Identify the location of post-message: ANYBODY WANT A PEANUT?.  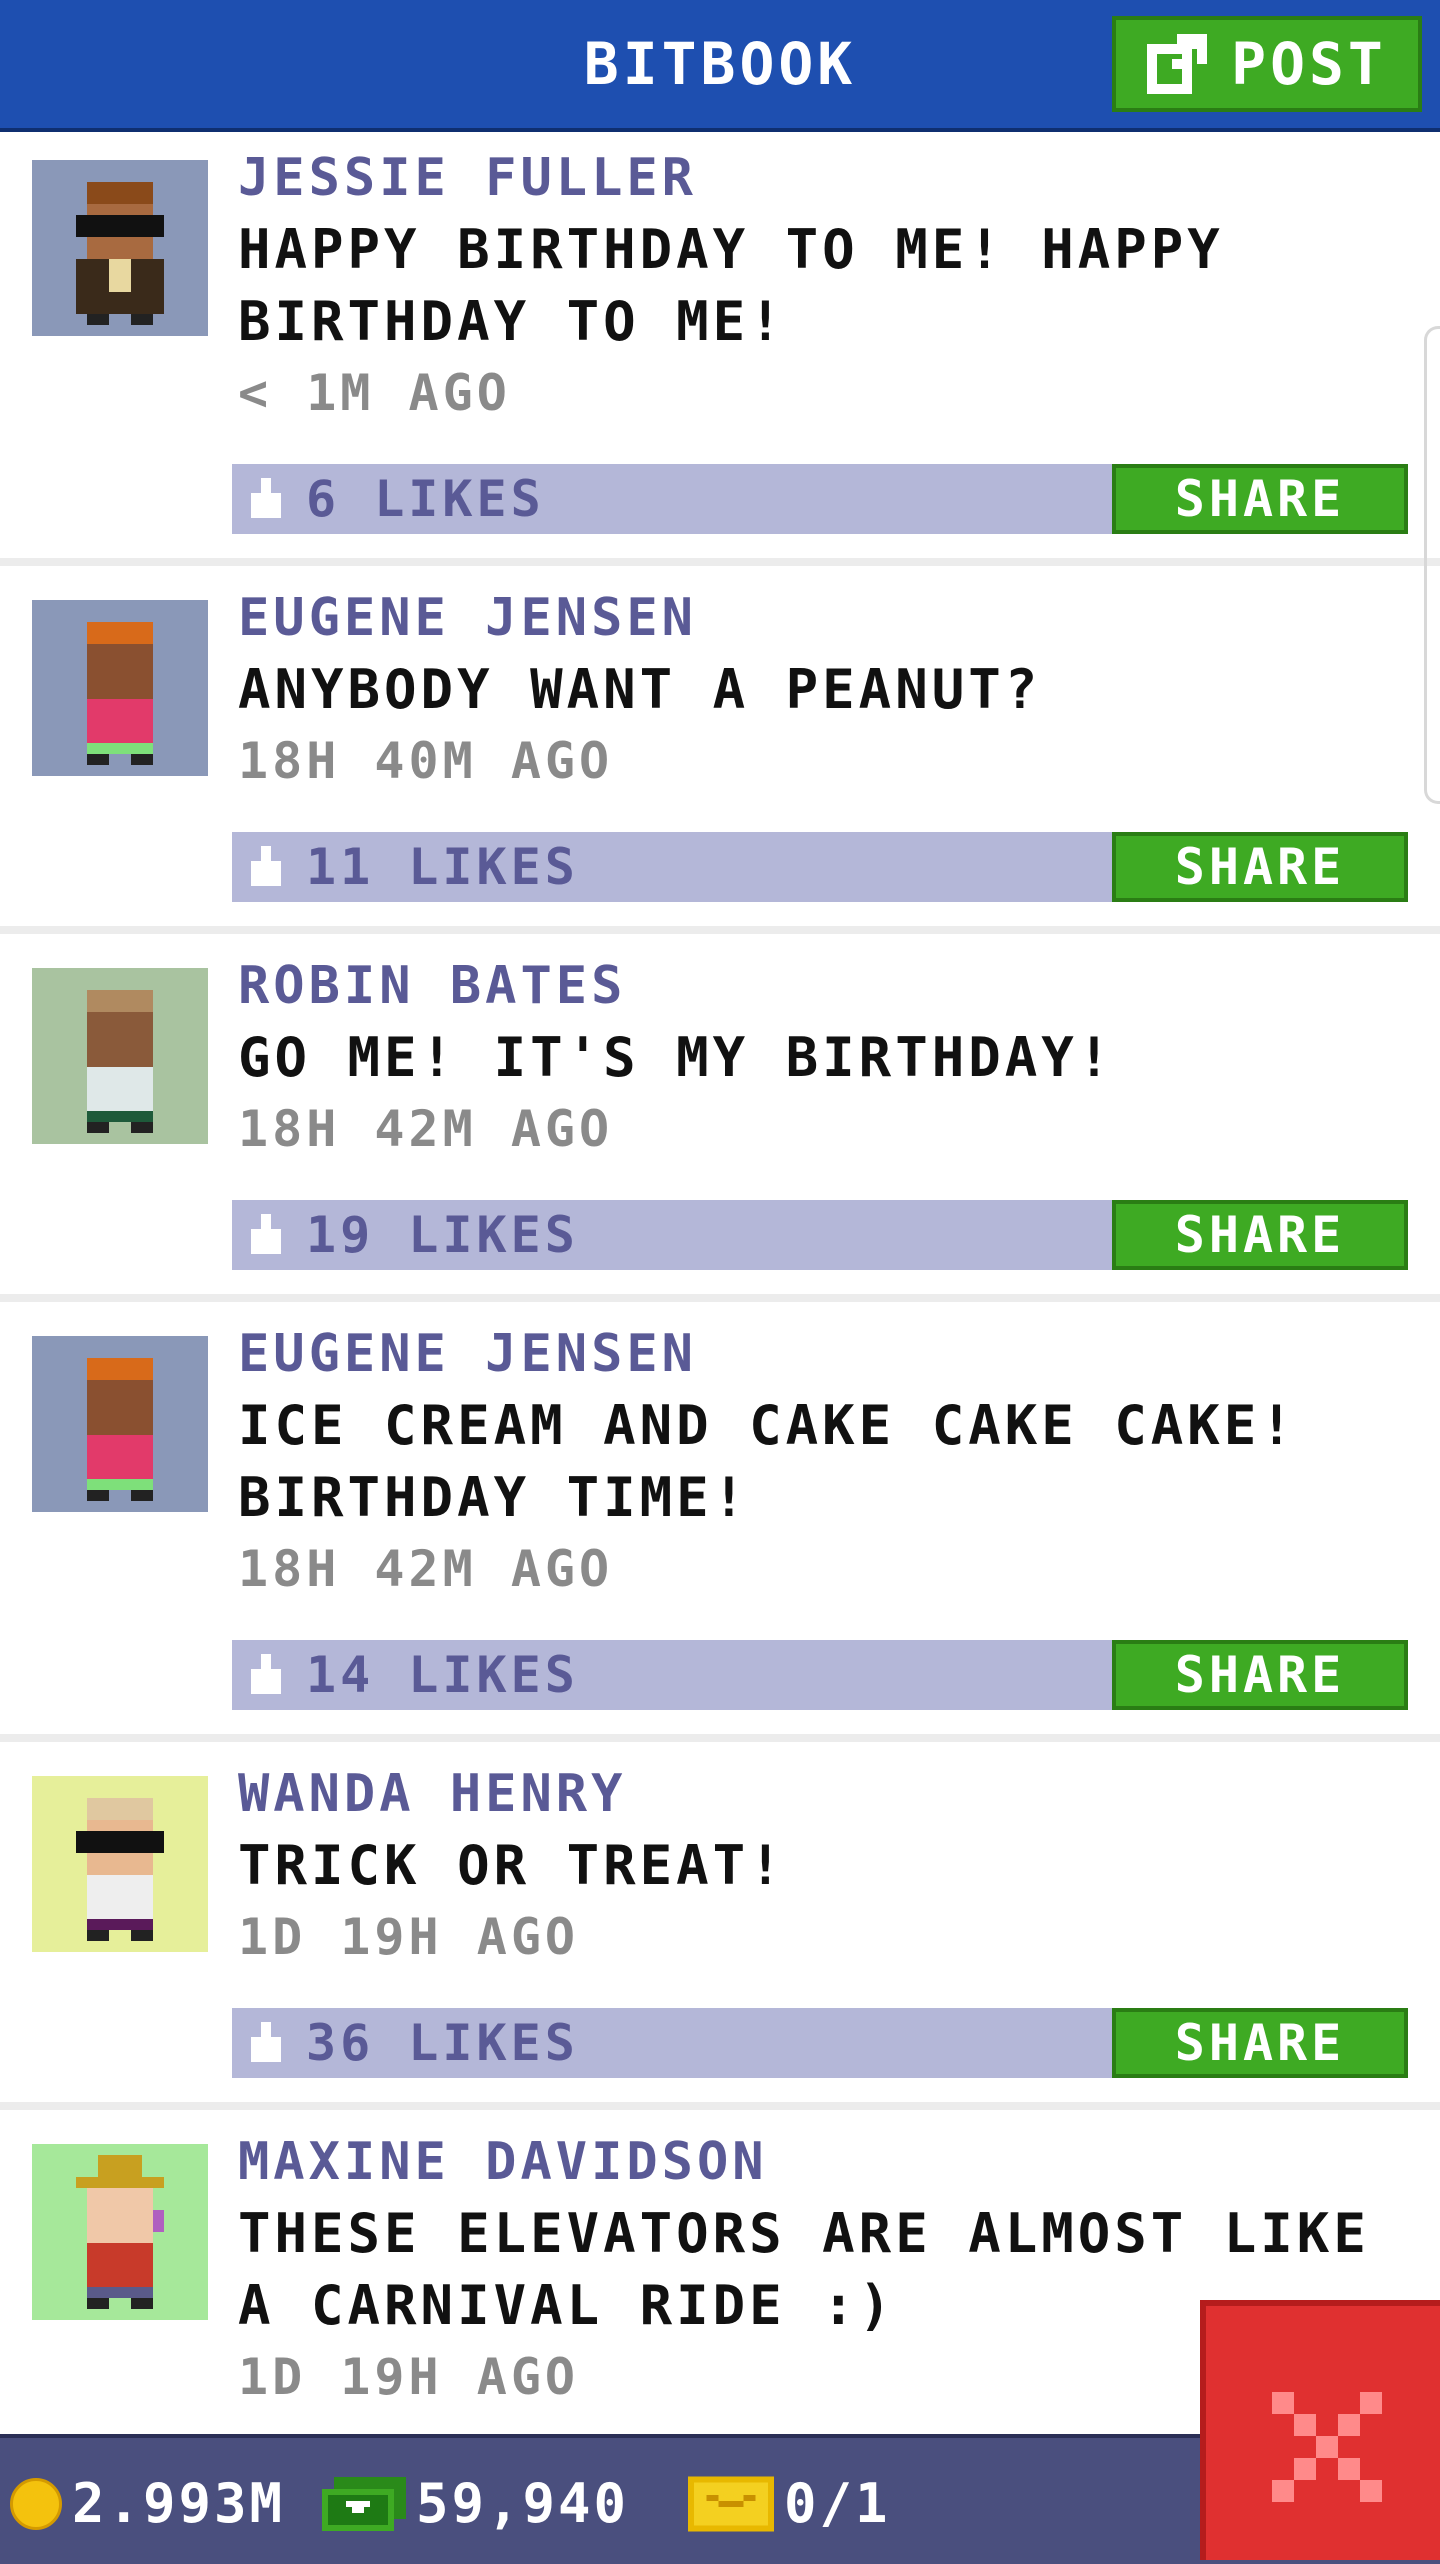
(640, 689).